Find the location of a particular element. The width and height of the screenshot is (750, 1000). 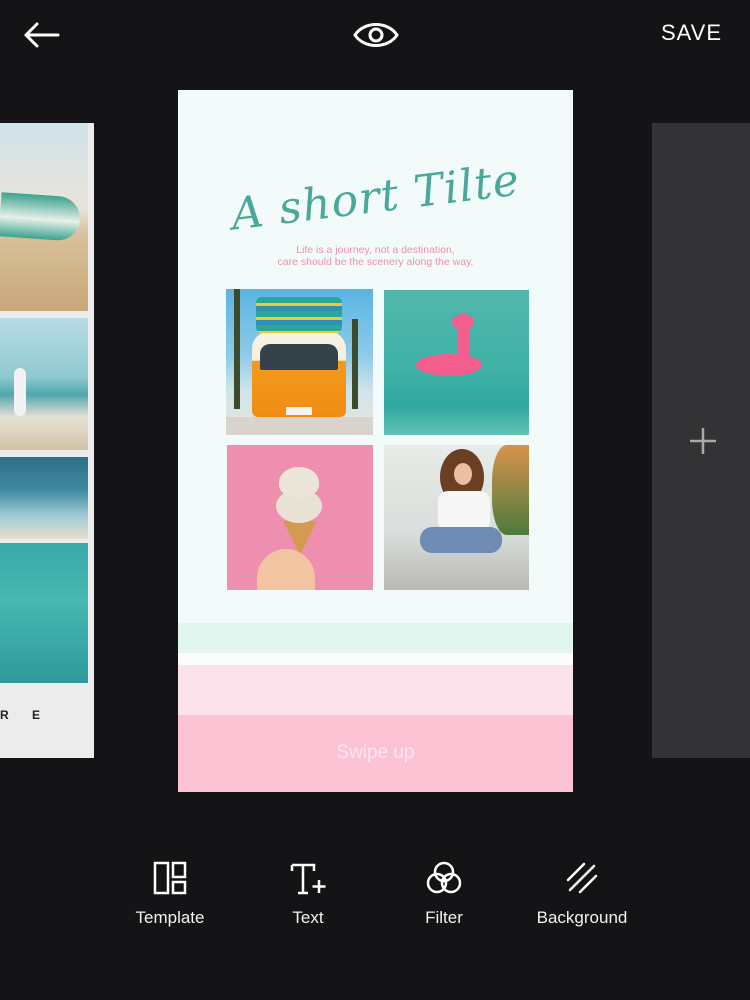

add-story-card is located at coordinates (701, 440).